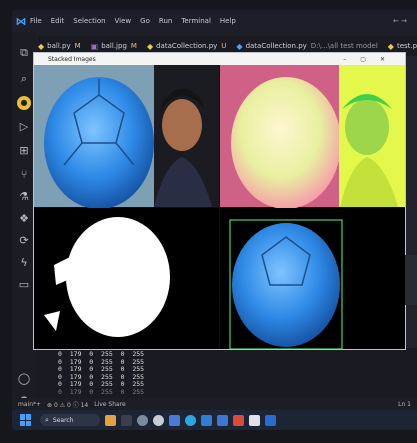 This screenshot has width=417, height=443. What do you see at coordinates (400, 21) in the screenshot?
I see `nav-arrows: ← →` at bounding box center [400, 21].